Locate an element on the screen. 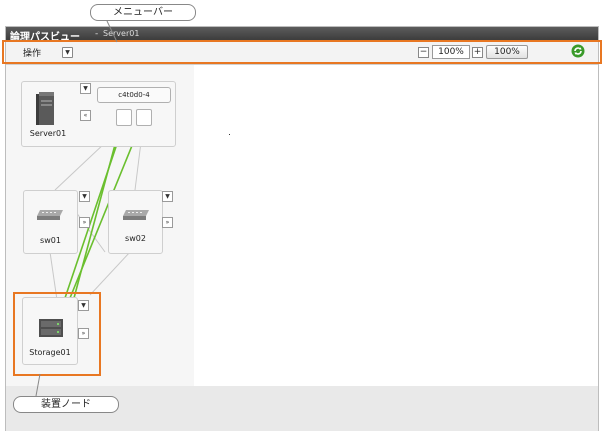  menu-bar-leader is located at coordinates (112, 31).